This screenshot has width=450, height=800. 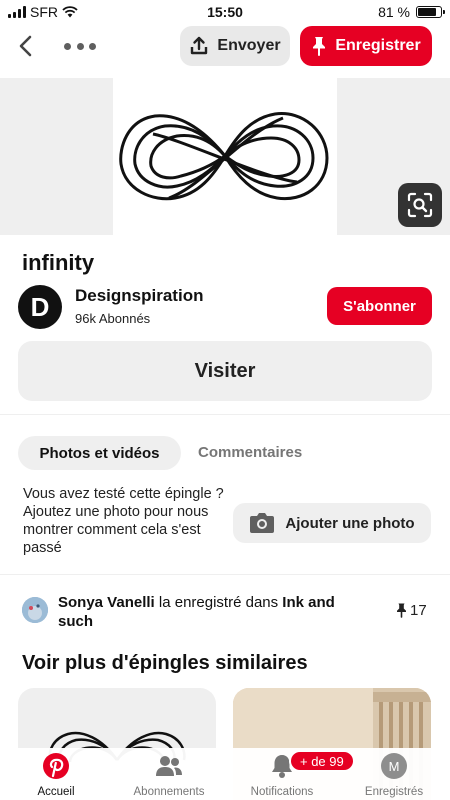 What do you see at coordinates (394, 792) in the screenshot?
I see `nav-saved-label: Enregistrés` at bounding box center [394, 792].